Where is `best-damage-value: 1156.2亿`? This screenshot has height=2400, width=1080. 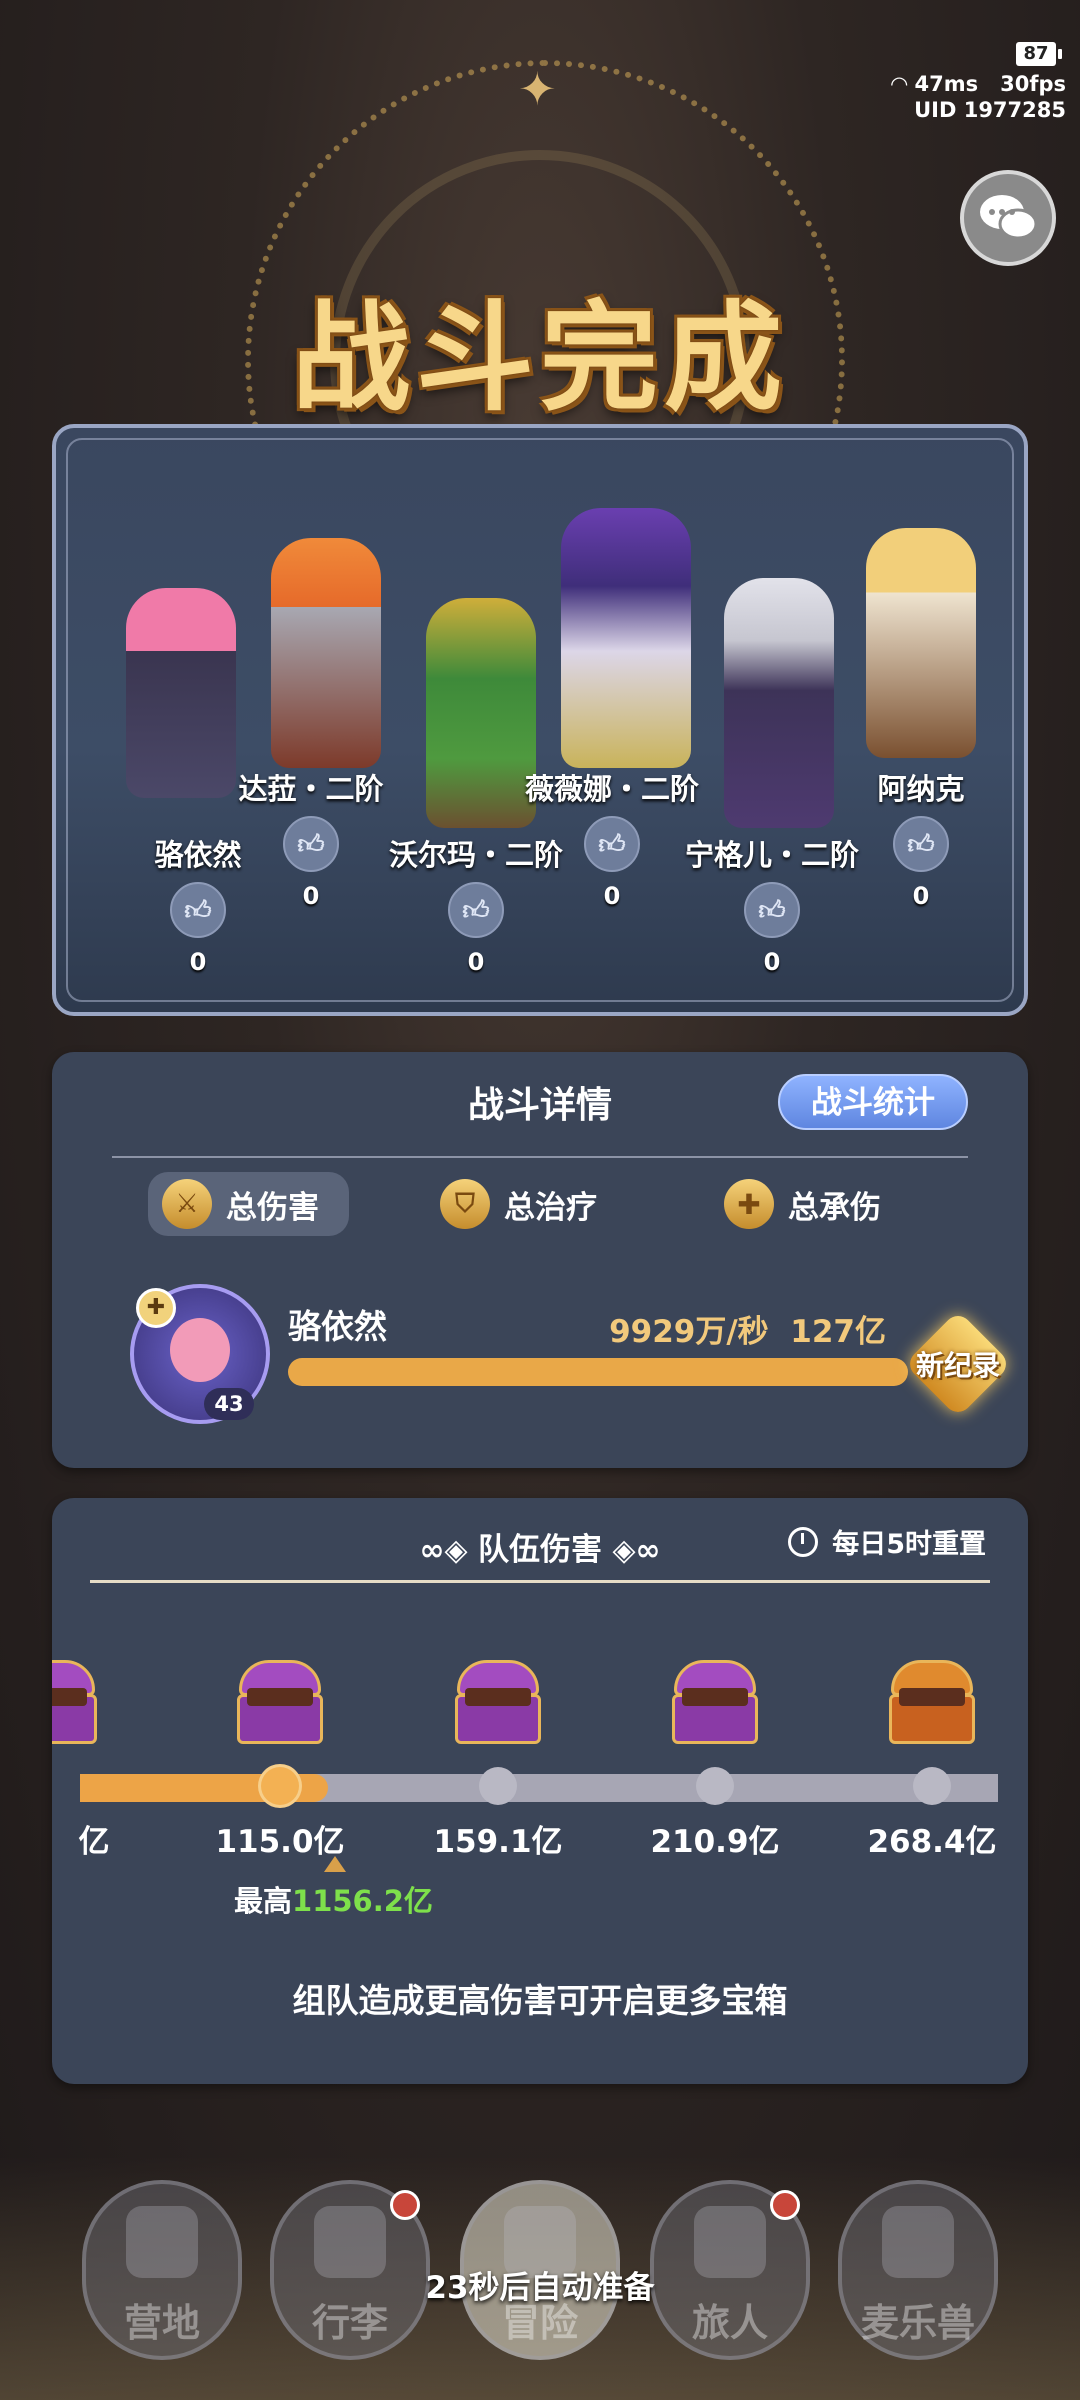 best-damage-value: 1156.2亿 is located at coordinates (362, 1901).